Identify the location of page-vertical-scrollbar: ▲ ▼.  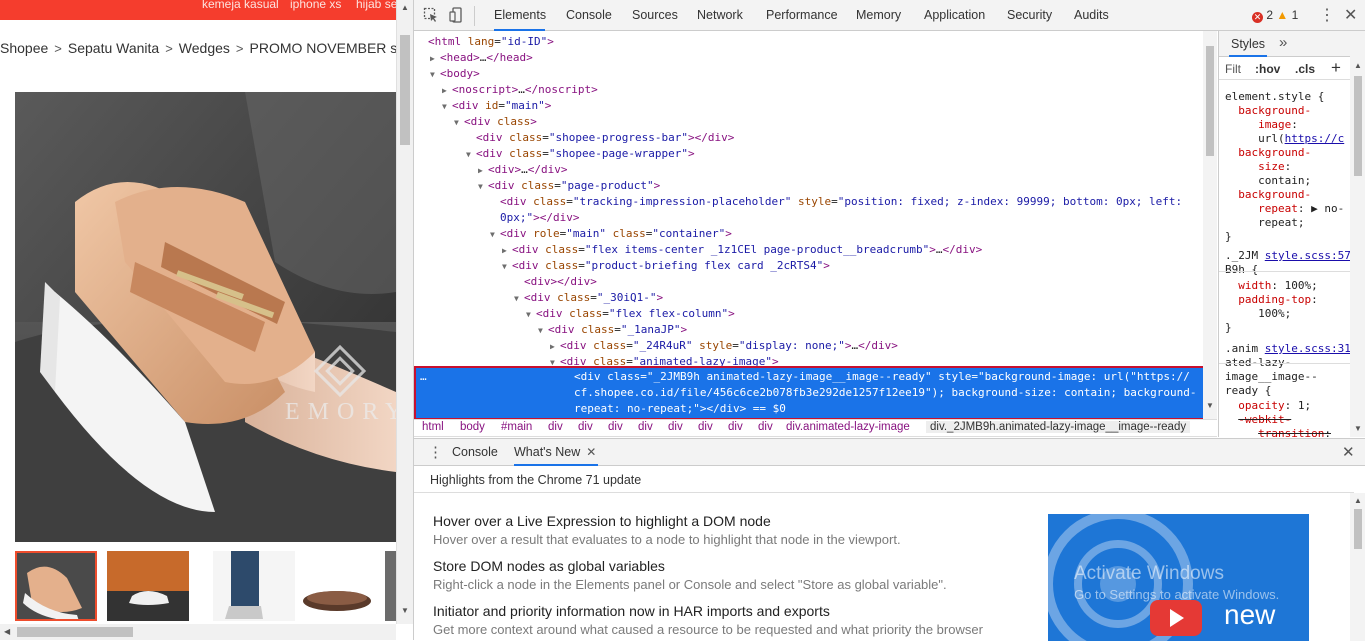
(404, 312).